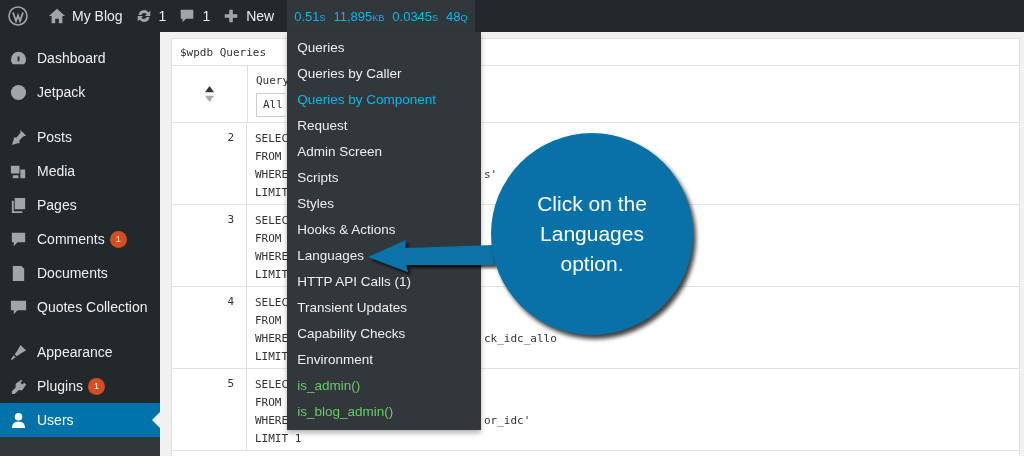 The width and height of the screenshot is (1024, 456). I want to click on sidebar-item: Posts, so click(80, 137).